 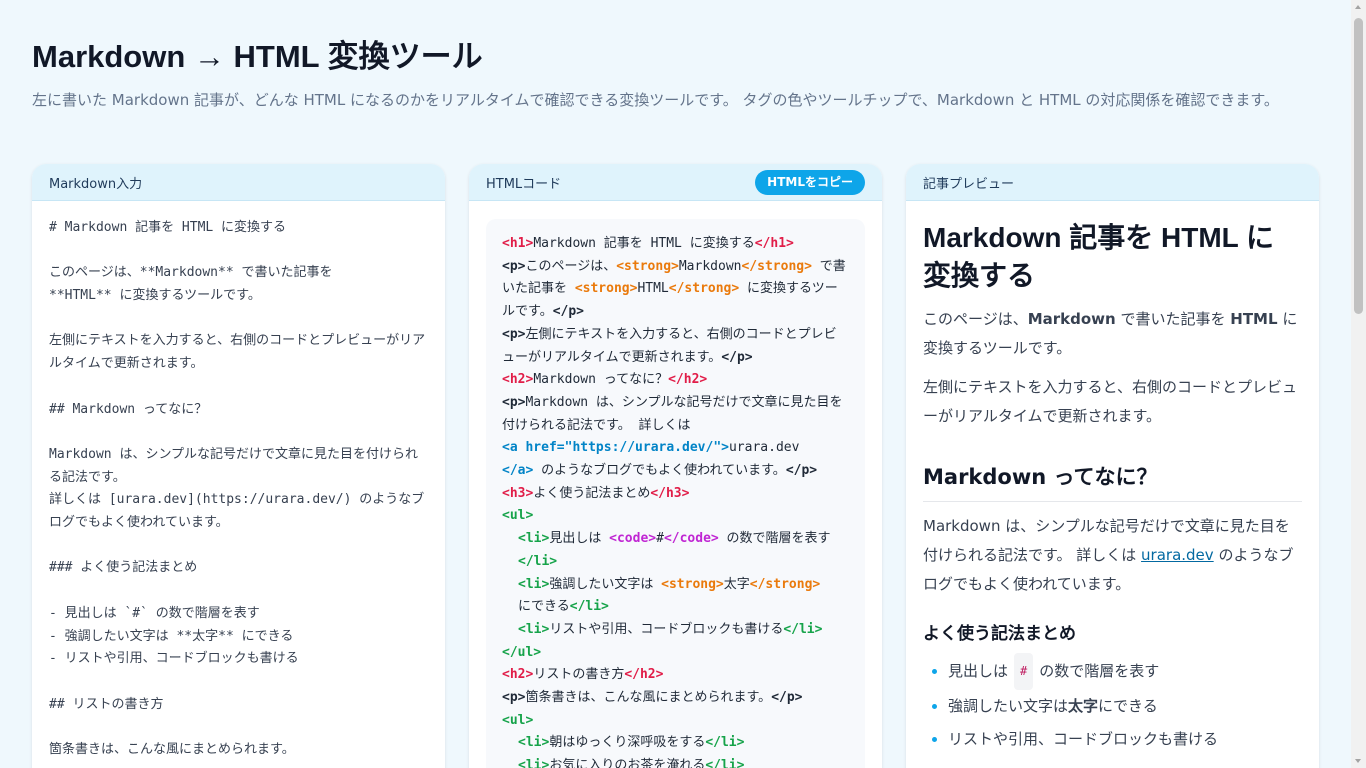 What do you see at coordinates (521, 652) in the screenshot?
I see `tag-ul-close: </ul>` at bounding box center [521, 652].